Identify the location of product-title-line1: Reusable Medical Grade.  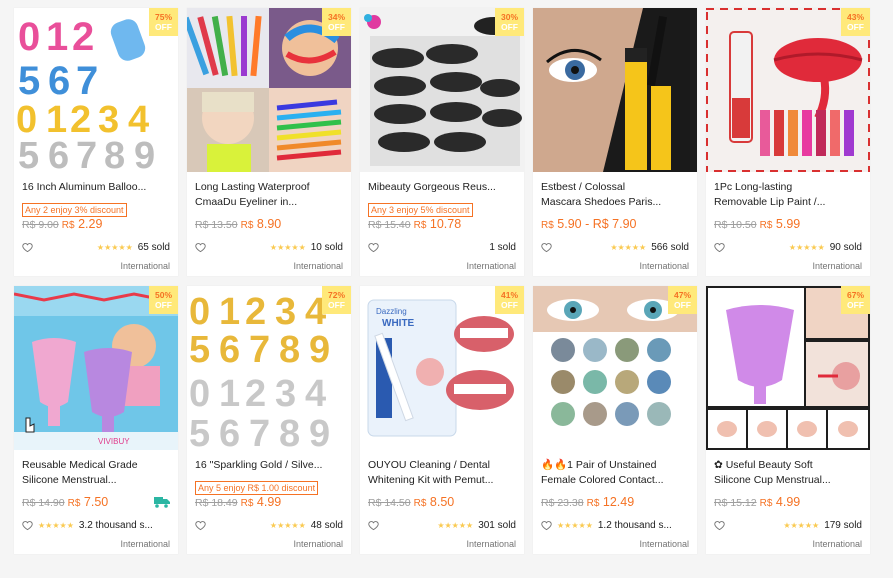
(96, 465).